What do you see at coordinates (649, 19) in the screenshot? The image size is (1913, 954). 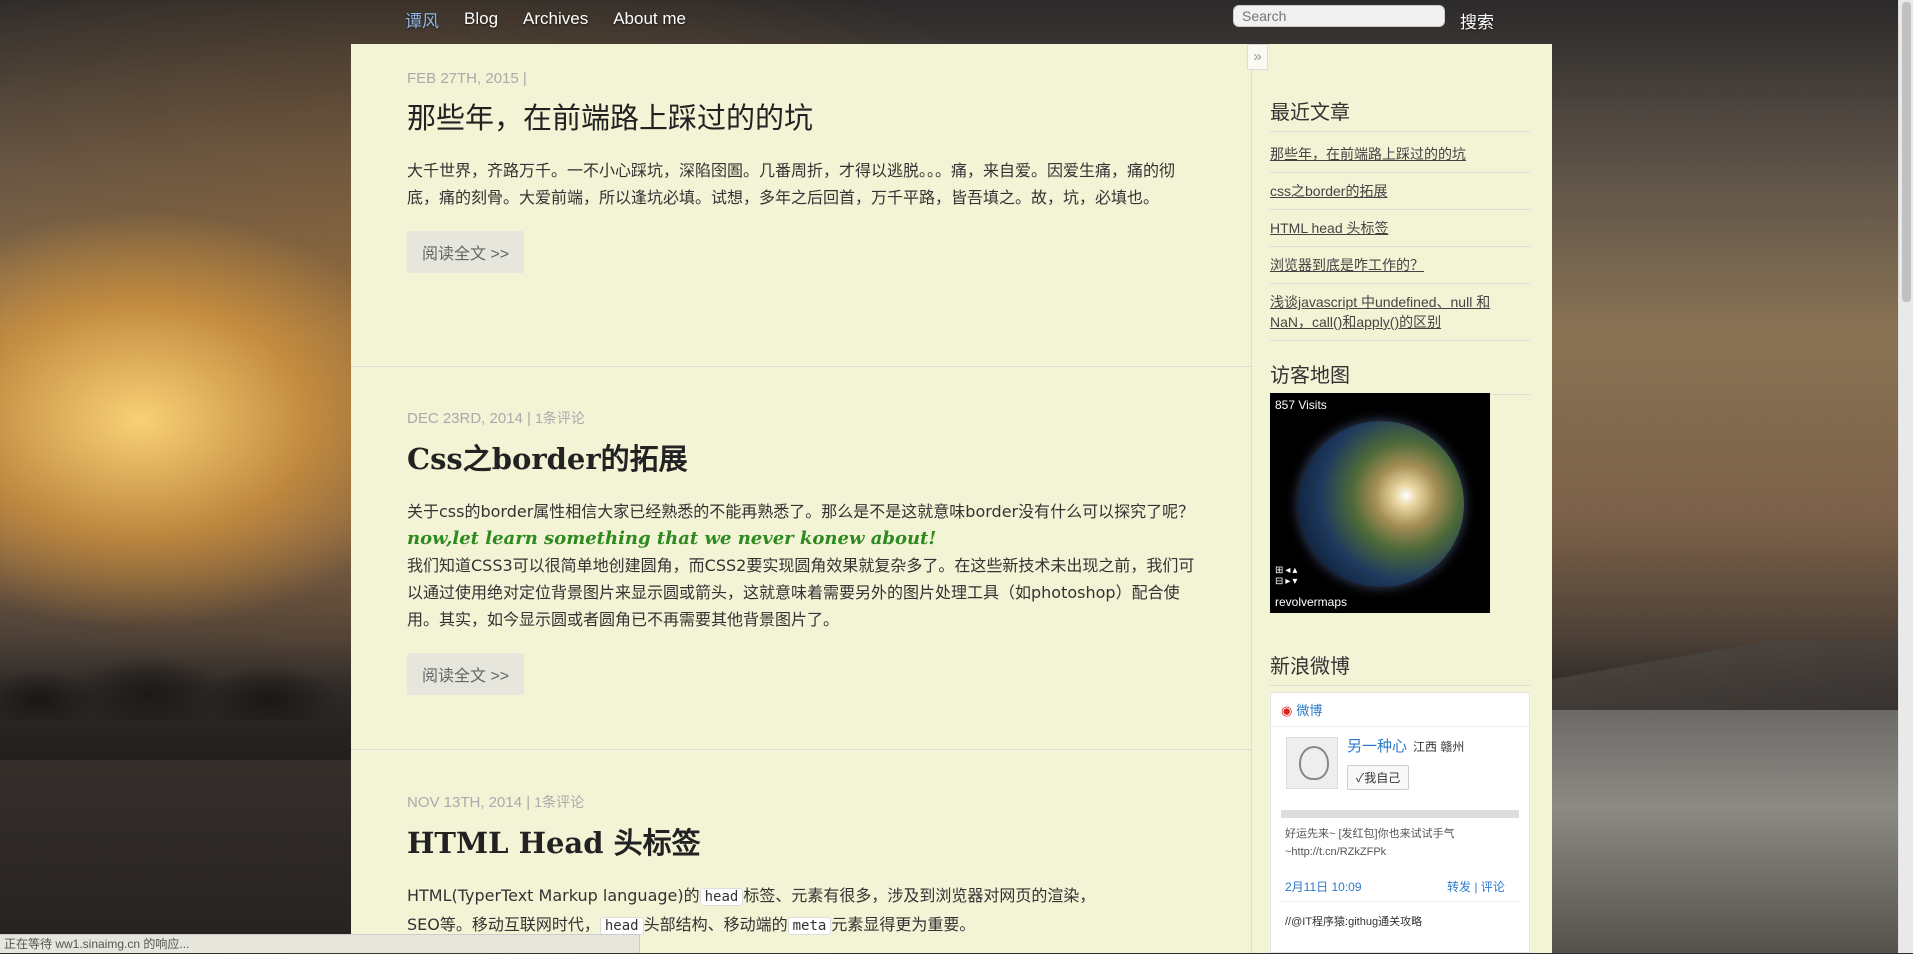 I see `nav-link-about: About me` at bounding box center [649, 19].